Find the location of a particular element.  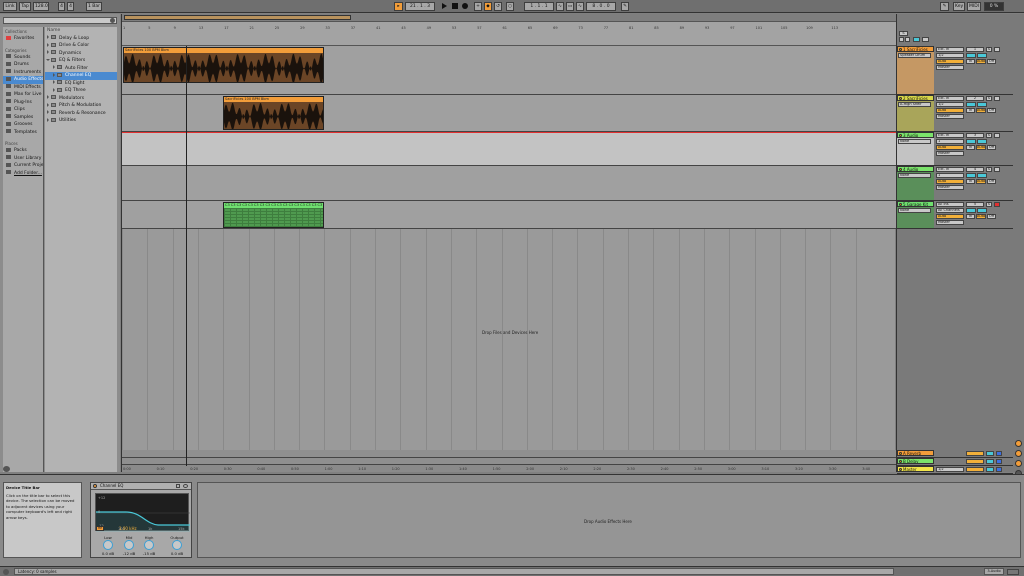

track-lane-1: SacriFicies 100 BPM Bbm is located at coordinates (509, 70).